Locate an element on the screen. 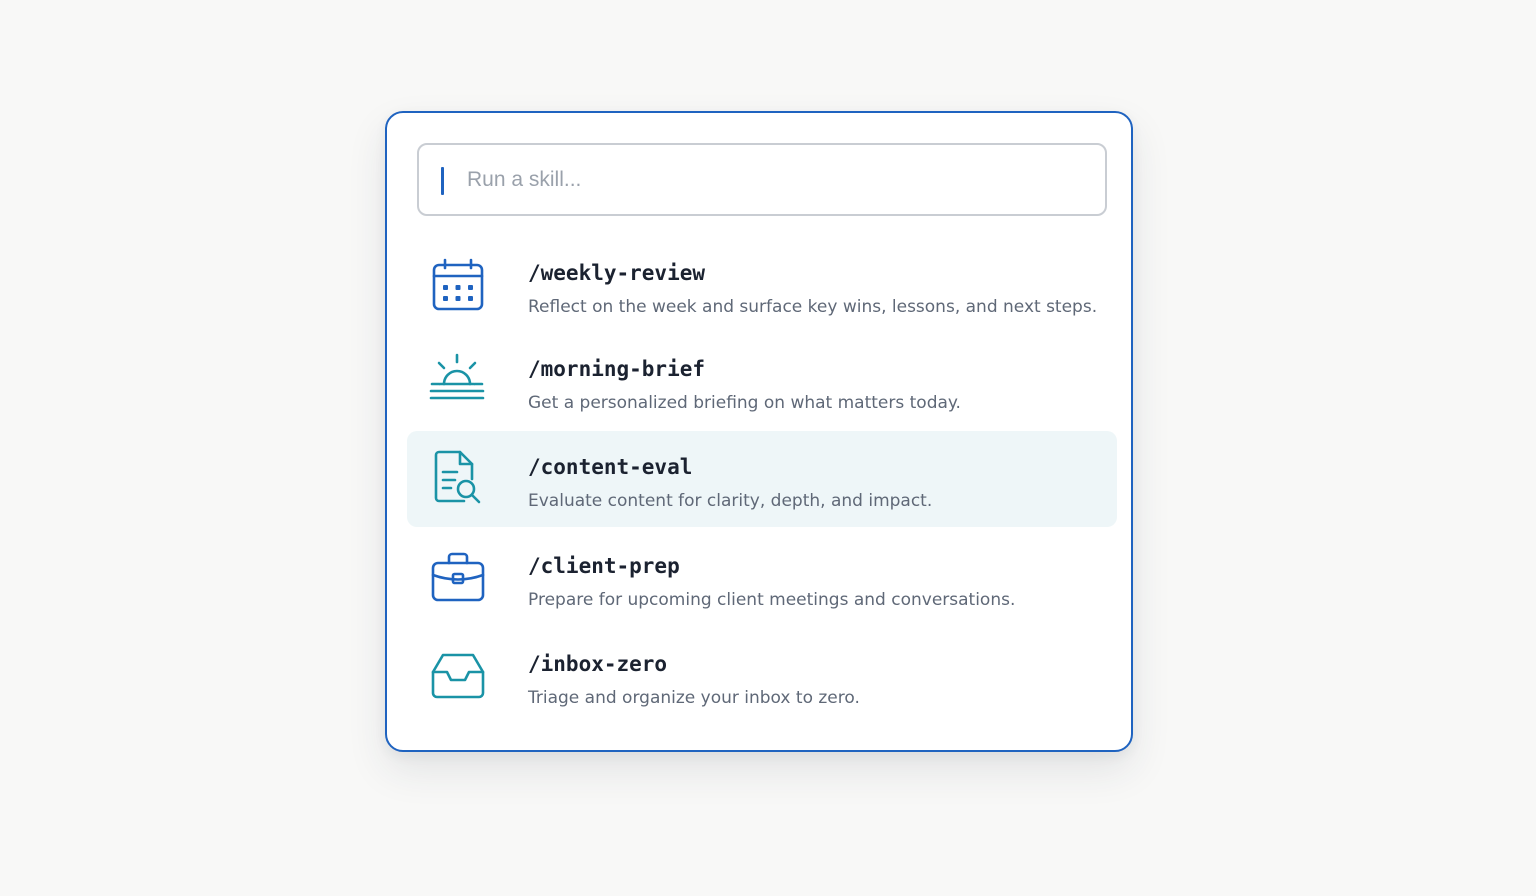  sunrise-icon is located at coordinates (457, 381).